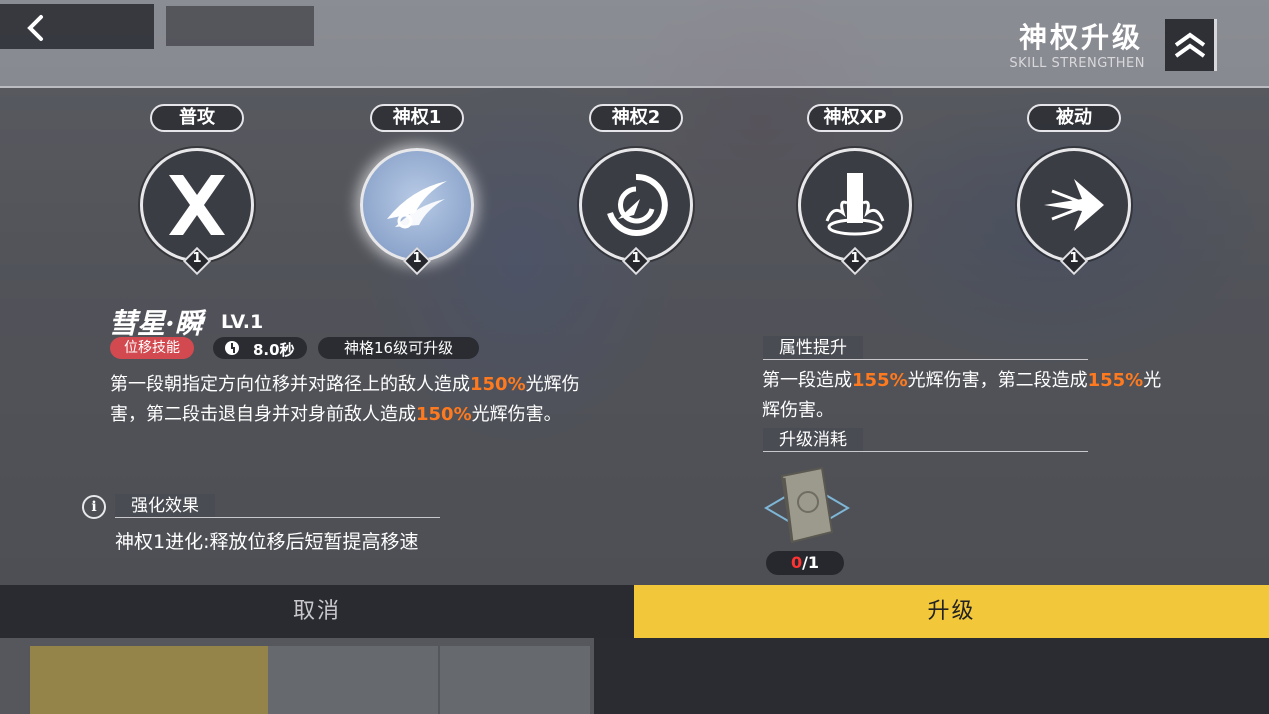 The height and width of the screenshot is (714, 1269). What do you see at coordinates (317, 611) in the screenshot?
I see `cancel-button: 取消` at bounding box center [317, 611].